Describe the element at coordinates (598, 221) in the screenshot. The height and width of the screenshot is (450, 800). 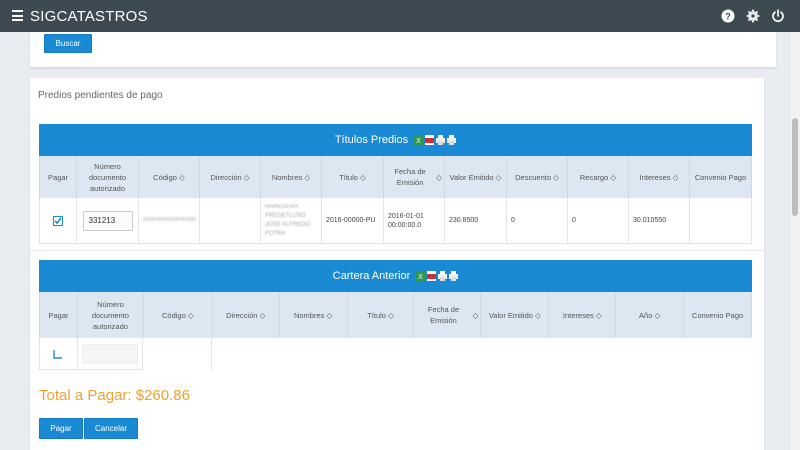
I see `recargo-cell: 0` at that location.